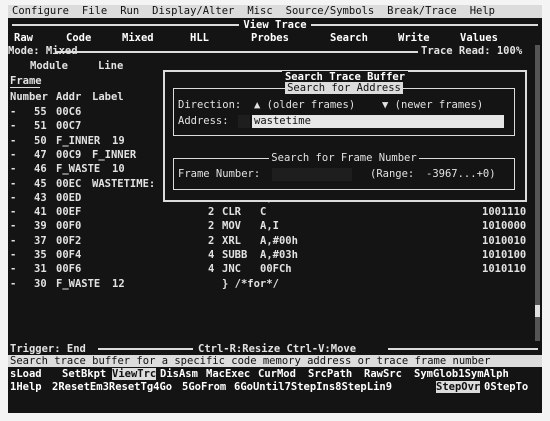 This screenshot has height=421, width=550. What do you see at coordinates (40, 11) in the screenshot?
I see `menu-configure: Configure` at bounding box center [40, 11].